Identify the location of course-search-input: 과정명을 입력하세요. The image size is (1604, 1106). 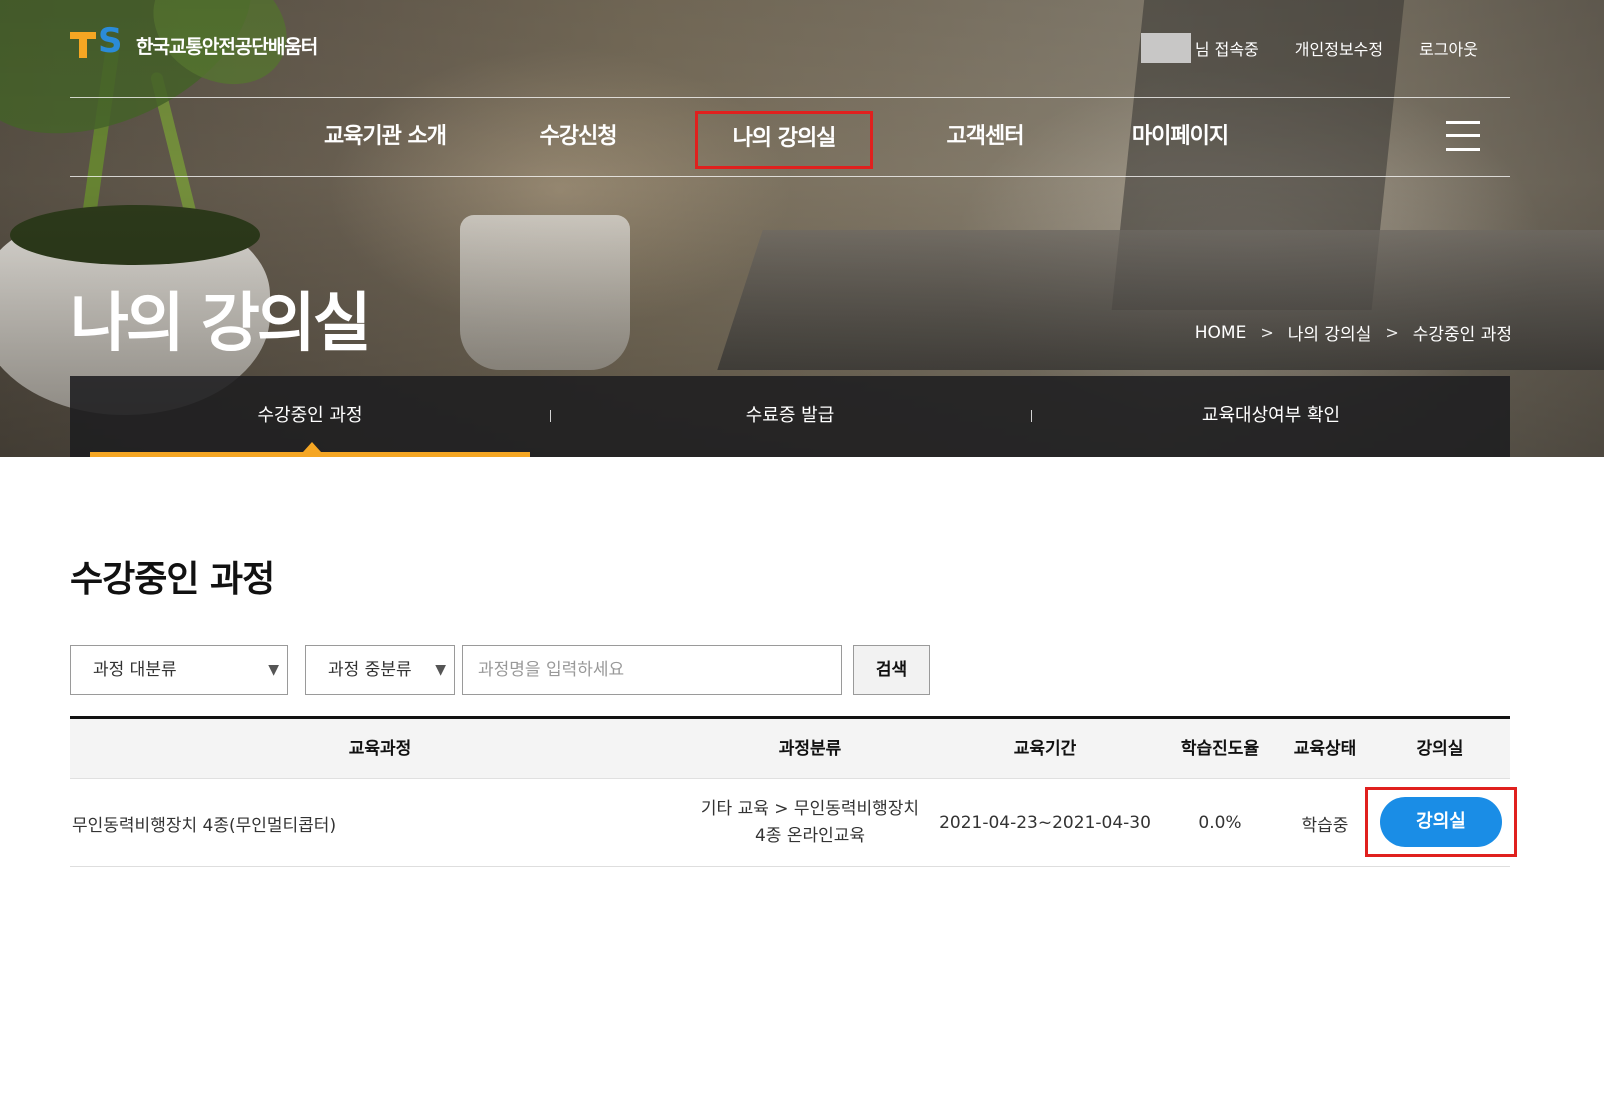
(652, 670).